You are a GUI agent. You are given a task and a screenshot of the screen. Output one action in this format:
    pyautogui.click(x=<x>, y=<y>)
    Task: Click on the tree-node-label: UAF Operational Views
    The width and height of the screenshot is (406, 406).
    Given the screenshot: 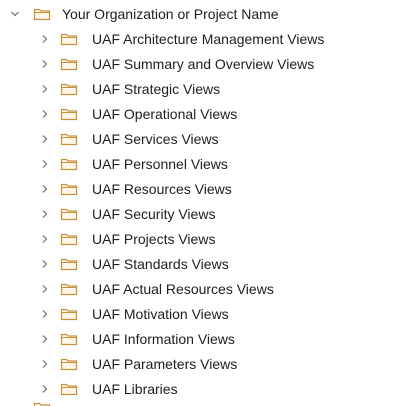 What is the action you would take?
    pyautogui.click(x=165, y=114)
    